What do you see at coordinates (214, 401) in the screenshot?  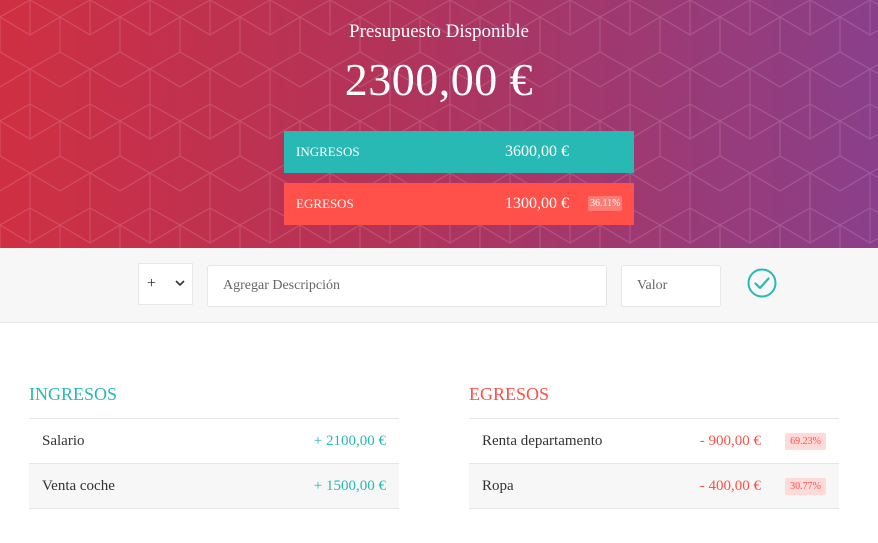 I see `income-list-title: INGRESOS` at bounding box center [214, 401].